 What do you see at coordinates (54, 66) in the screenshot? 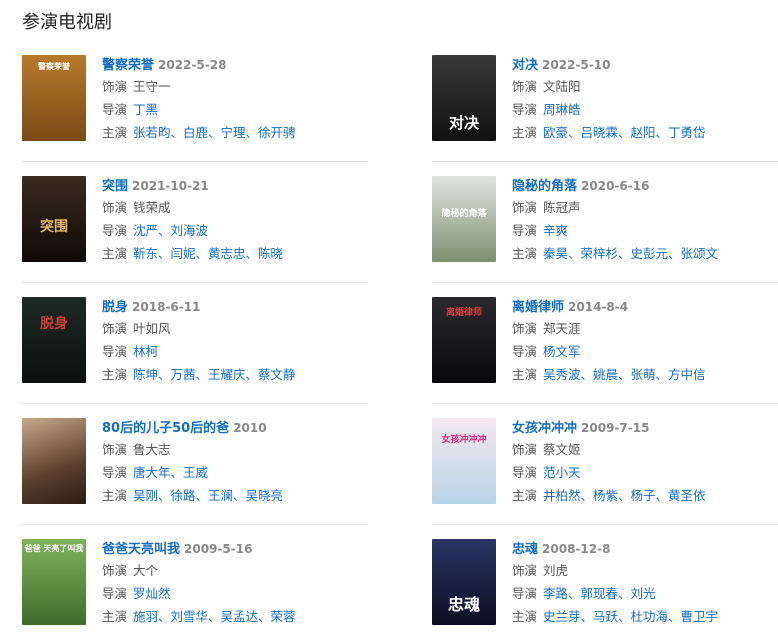
I see `poster-caption: 警察荣誉` at bounding box center [54, 66].